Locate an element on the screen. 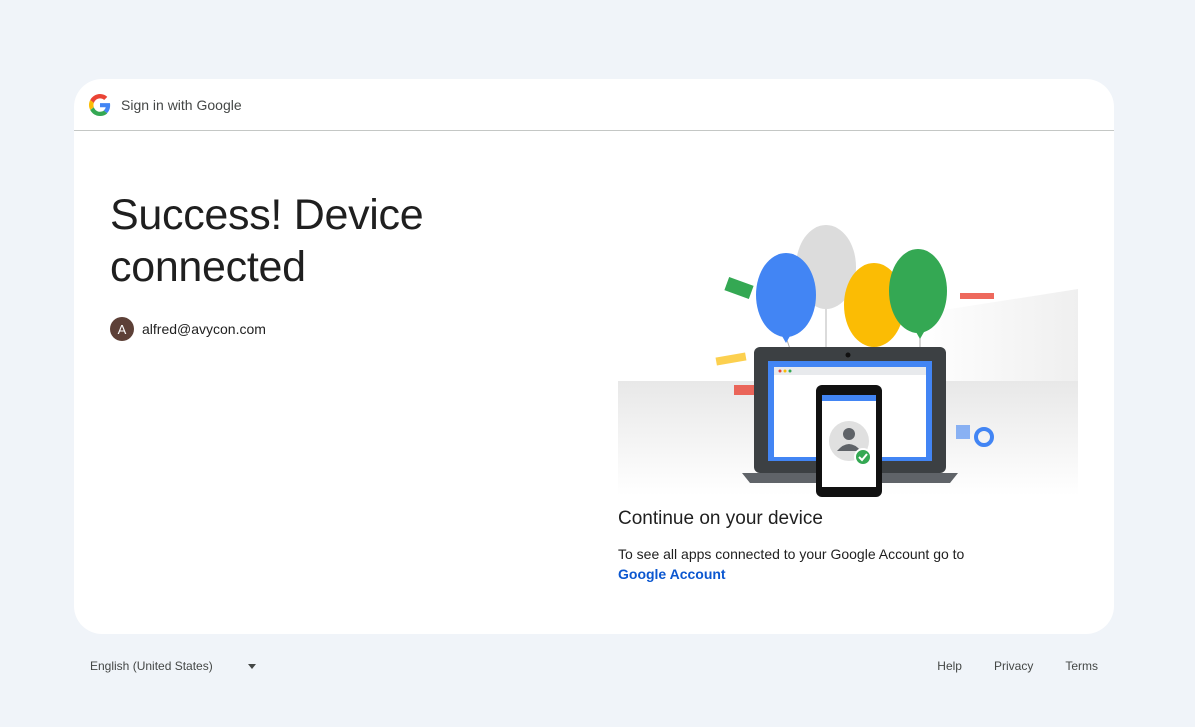 The height and width of the screenshot is (727, 1195). header-title: Sign in with Google is located at coordinates (181, 104).